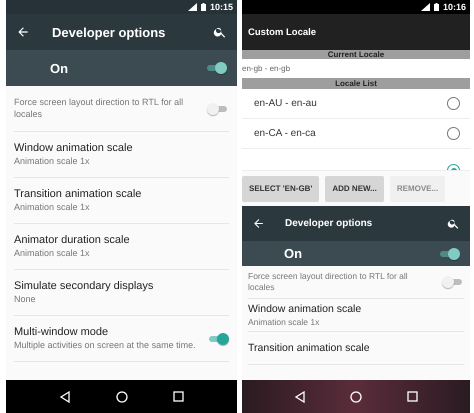 Image resolution: width=474 pixels, height=413 pixels. Describe the element at coordinates (281, 189) in the screenshot. I see `action-button: SELECT 'EN-GB'` at that location.